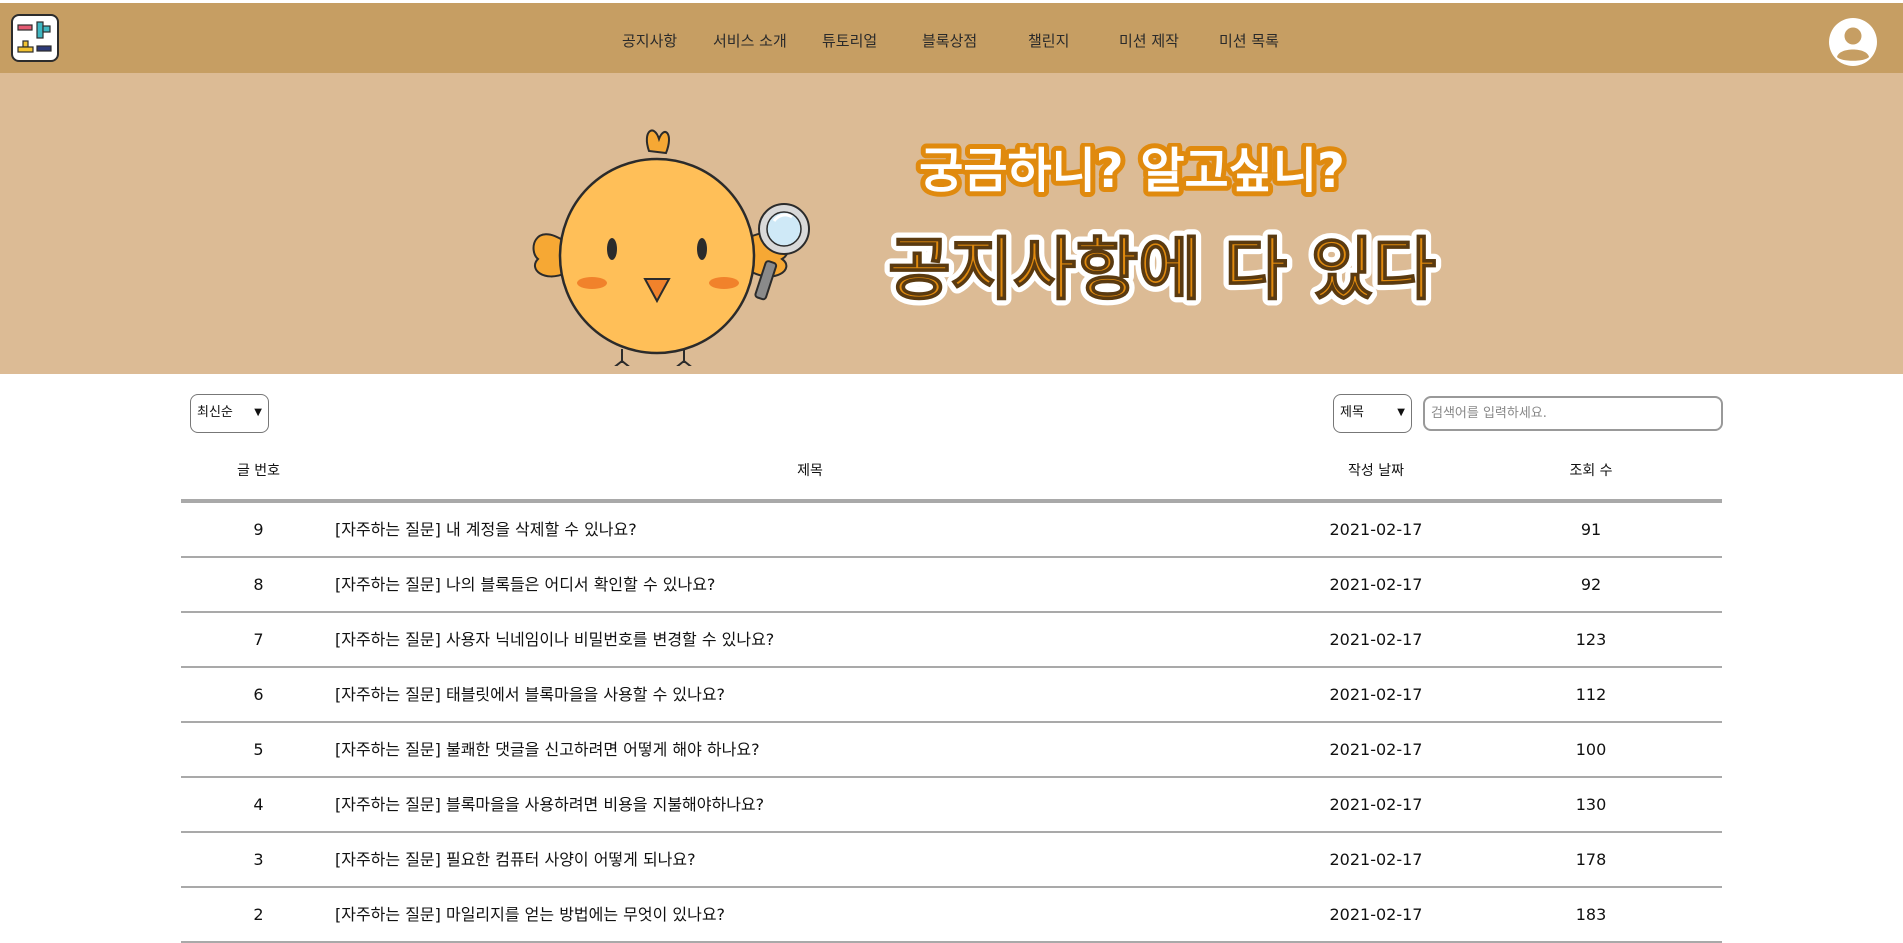 Image resolution: width=1903 pixels, height=943 pixels. Describe the element at coordinates (649, 38) in the screenshot. I see `nav-notice: 공지사항` at that location.